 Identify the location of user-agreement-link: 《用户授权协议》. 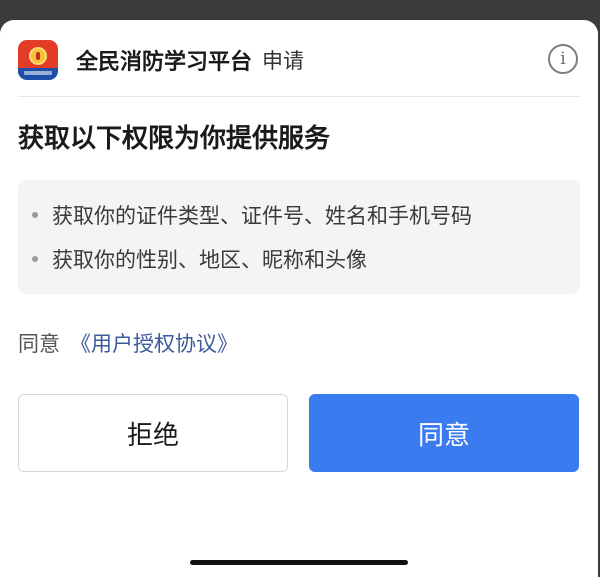
(154, 344).